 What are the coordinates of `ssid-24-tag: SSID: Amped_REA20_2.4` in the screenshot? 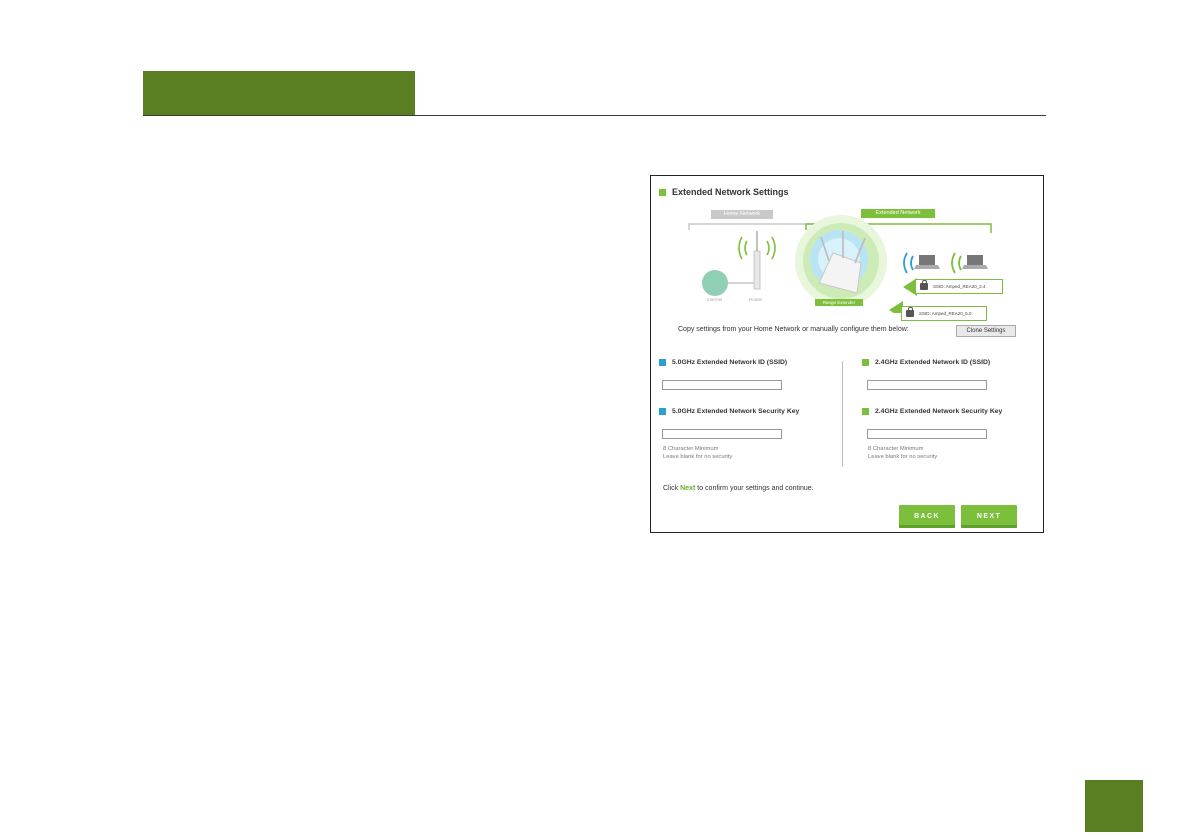 It's located at (959, 286).